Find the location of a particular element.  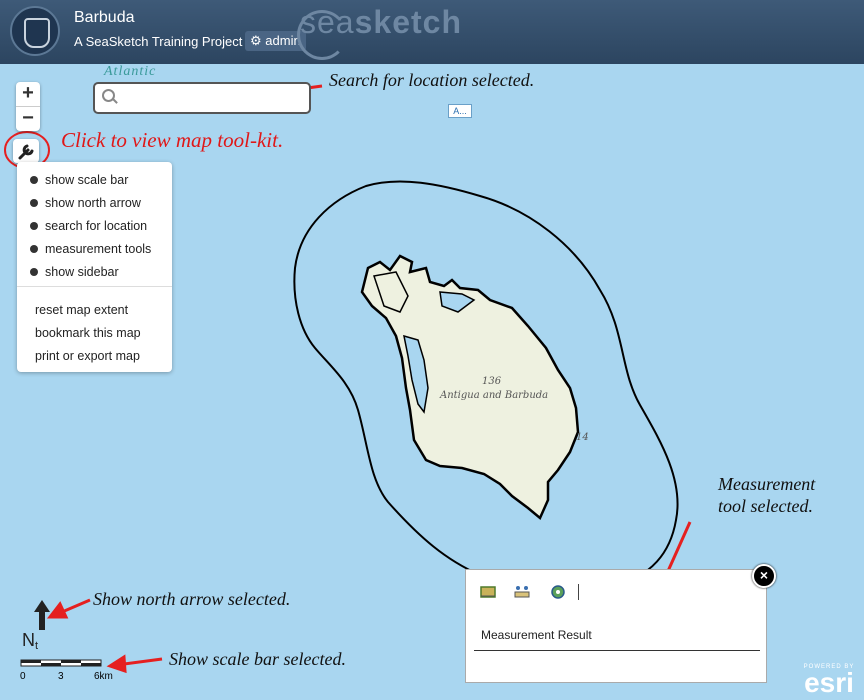

menu-item-show-north-arrow: show north arrow is located at coordinates (94, 203).